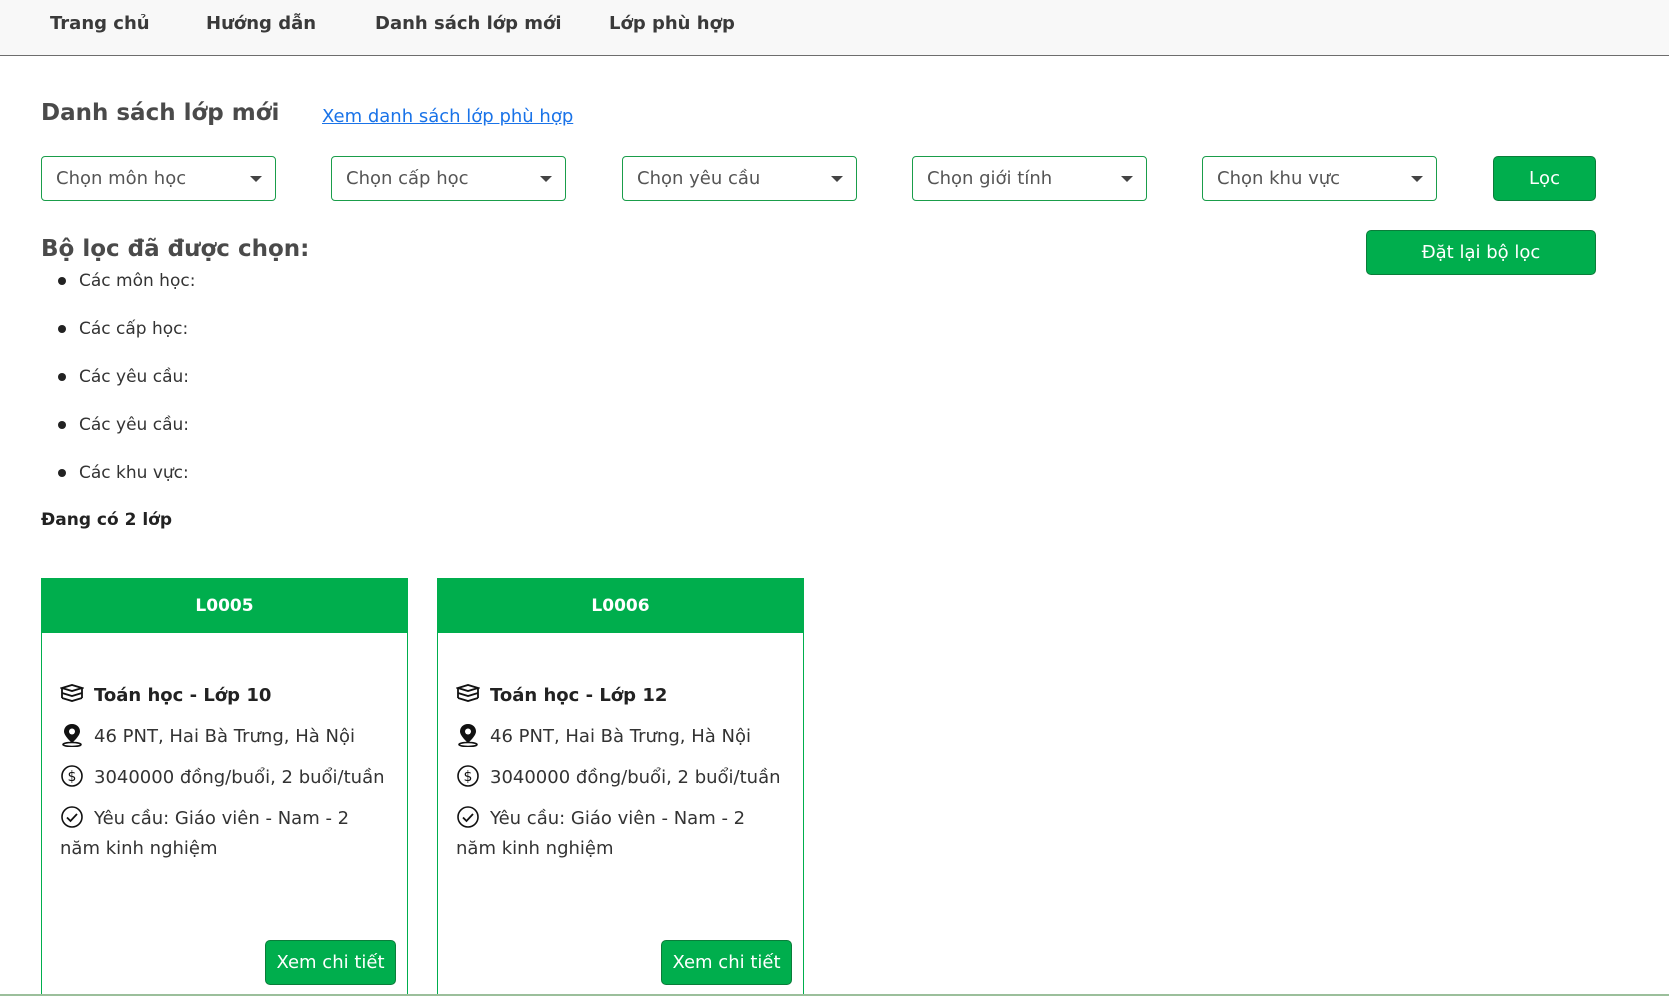 The height and width of the screenshot is (996, 1669). I want to click on selected-filter-requirements-2: Các yêu cầu:, so click(118, 436).